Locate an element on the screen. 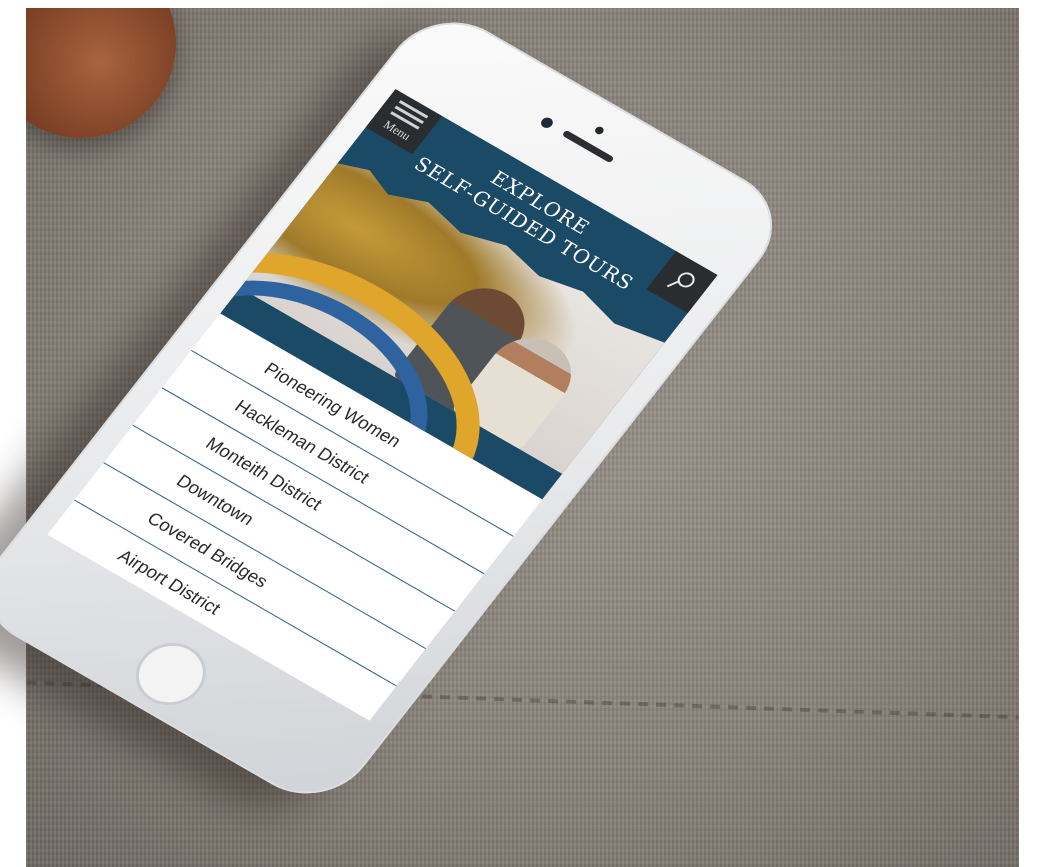  home-button is located at coordinates (170, 674).